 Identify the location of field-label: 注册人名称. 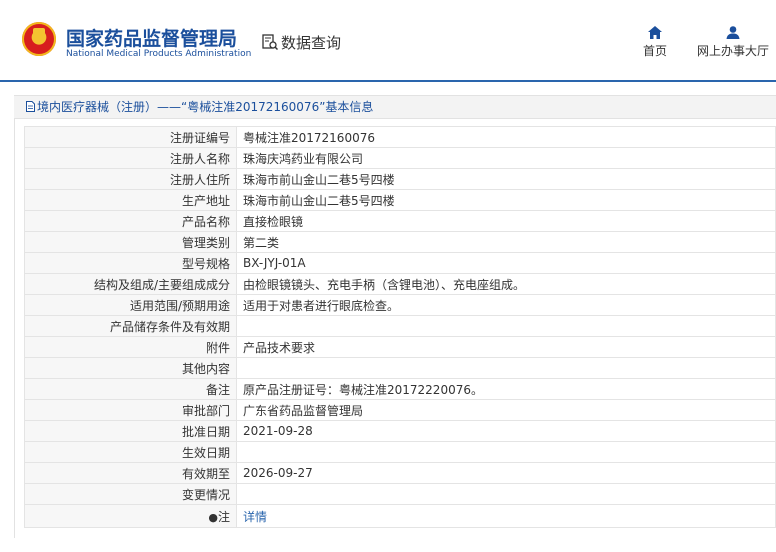
(130, 158).